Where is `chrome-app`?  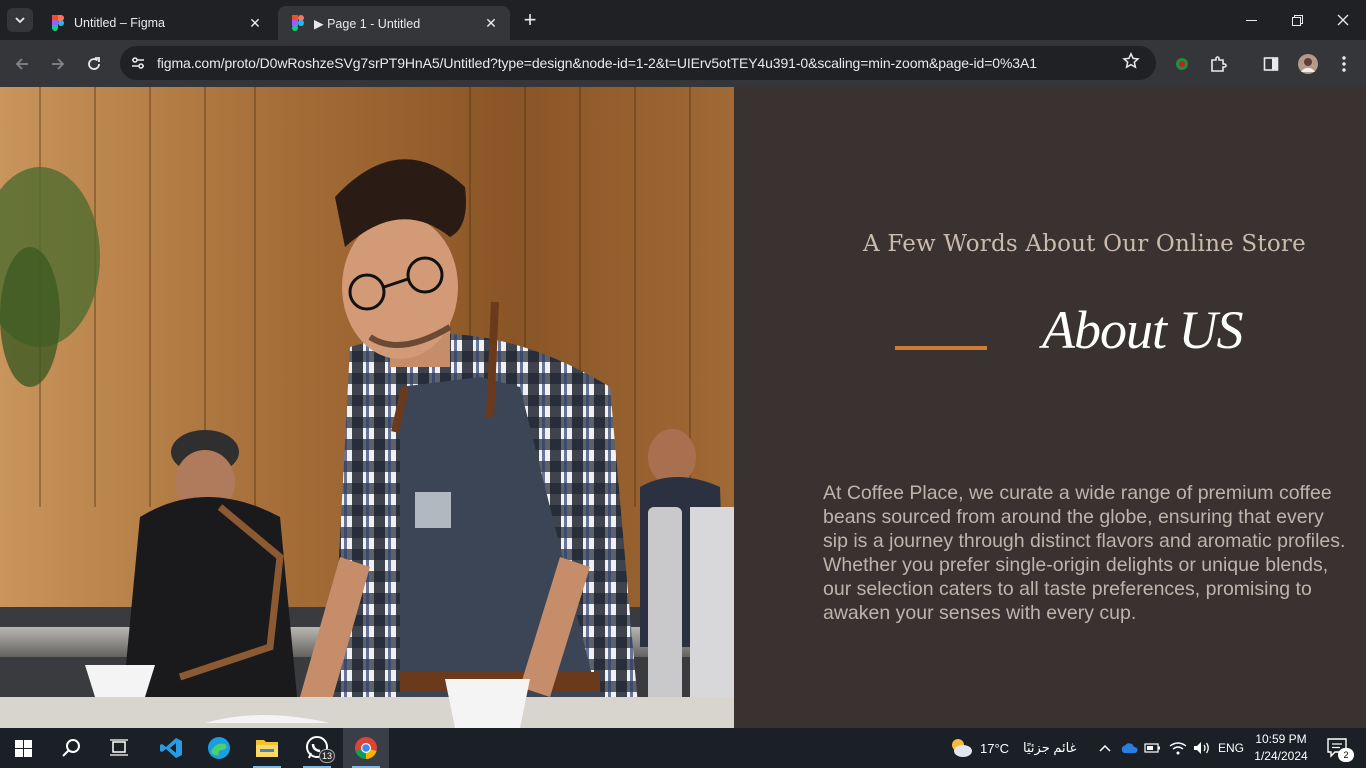 chrome-app is located at coordinates (366, 748).